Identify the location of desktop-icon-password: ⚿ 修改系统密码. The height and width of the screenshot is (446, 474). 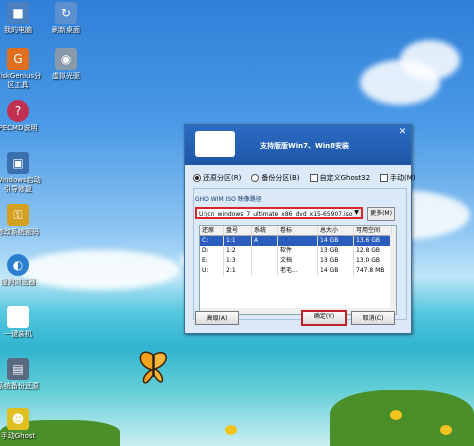
(21, 220).